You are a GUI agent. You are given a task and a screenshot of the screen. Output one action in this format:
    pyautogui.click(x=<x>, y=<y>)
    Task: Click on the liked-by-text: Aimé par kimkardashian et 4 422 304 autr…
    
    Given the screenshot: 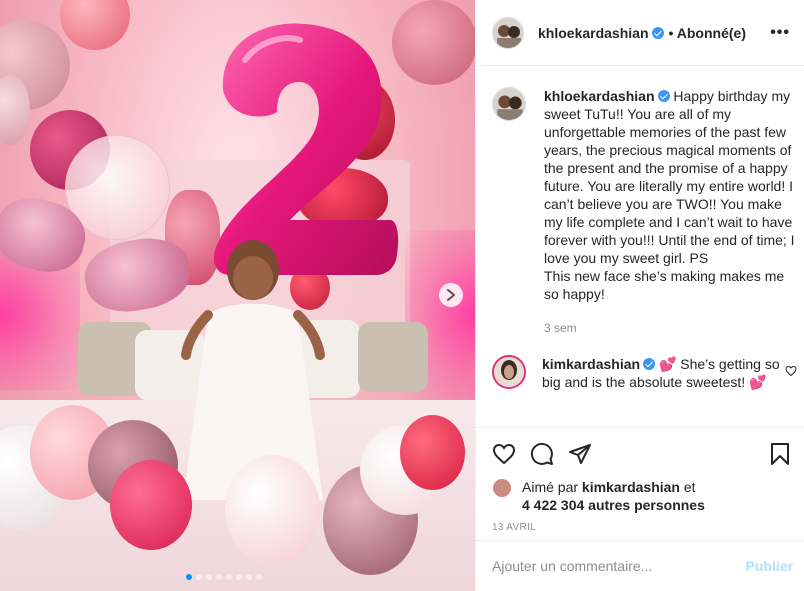 What is the action you would take?
    pyautogui.click(x=613, y=496)
    